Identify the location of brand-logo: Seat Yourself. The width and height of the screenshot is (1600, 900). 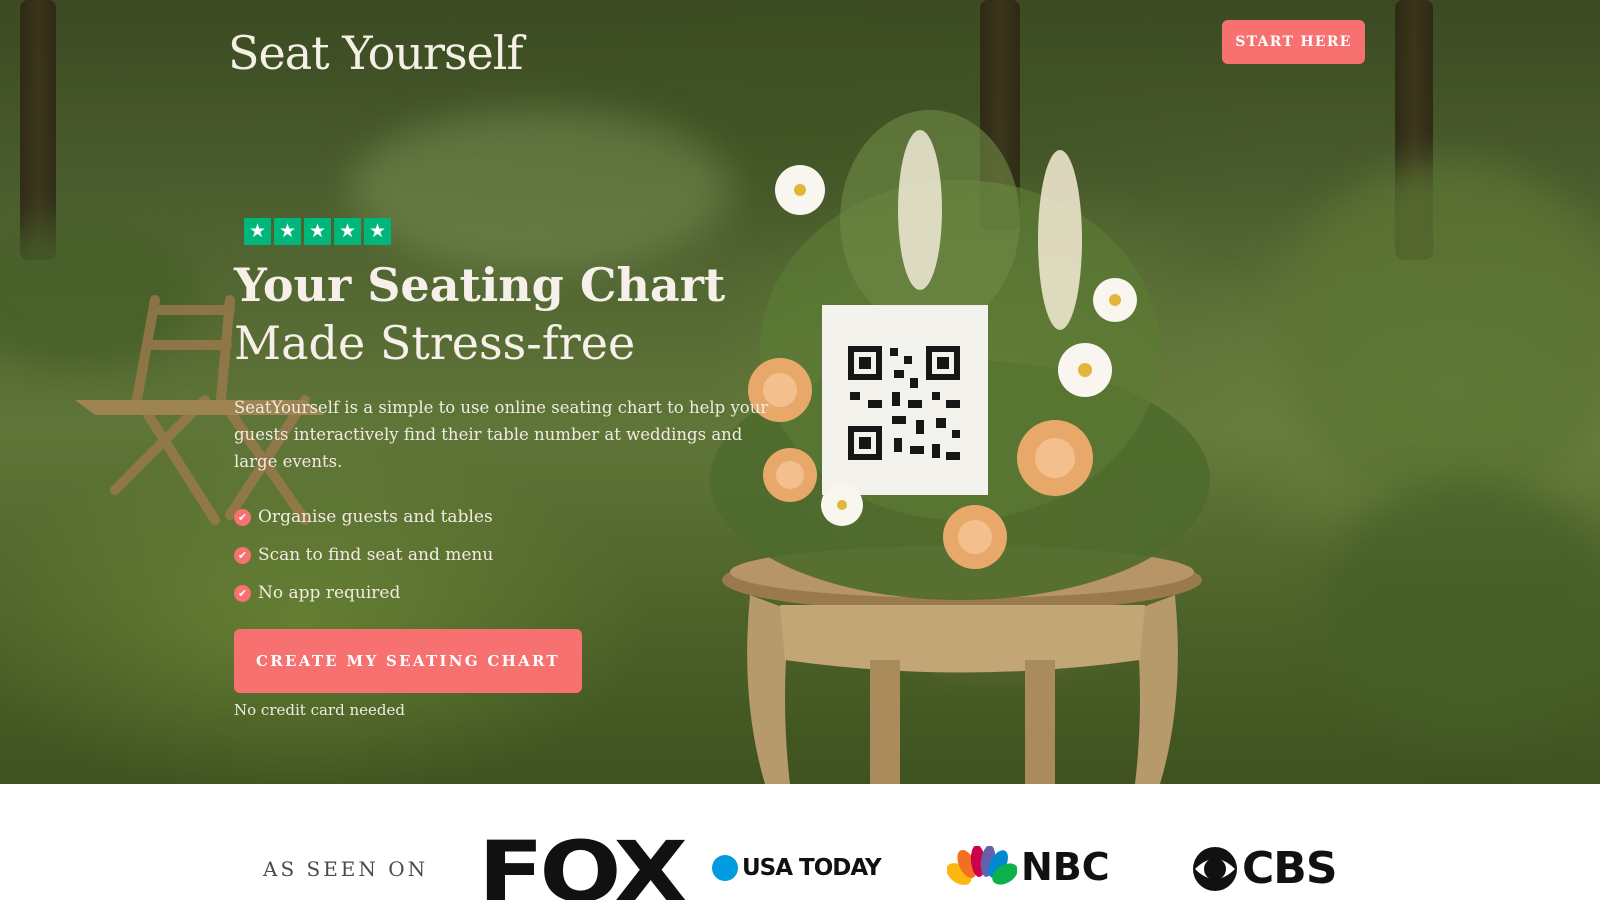
(376, 53).